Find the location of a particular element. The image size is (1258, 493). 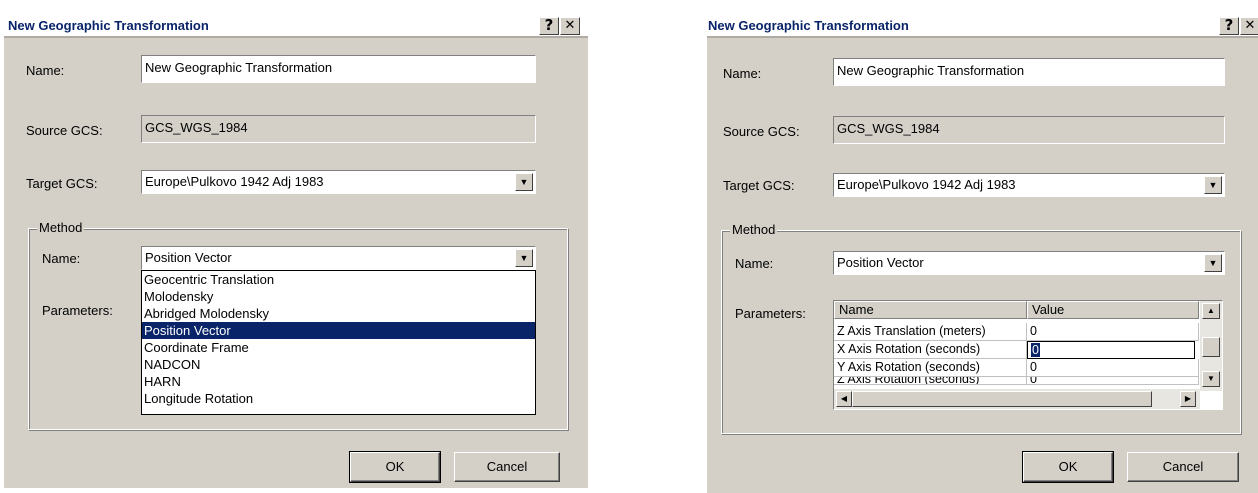

param-name-cell: X Axis Rotation (seconds) is located at coordinates (930, 350).